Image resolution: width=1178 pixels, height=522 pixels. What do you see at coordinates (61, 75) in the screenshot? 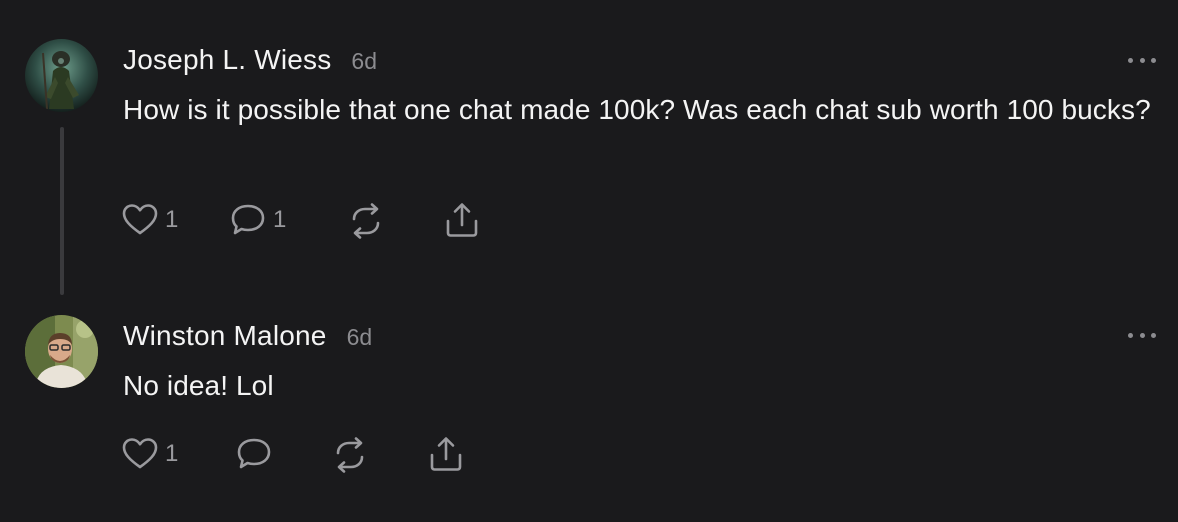
I see `avatar-joseph-wiess` at bounding box center [61, 75].